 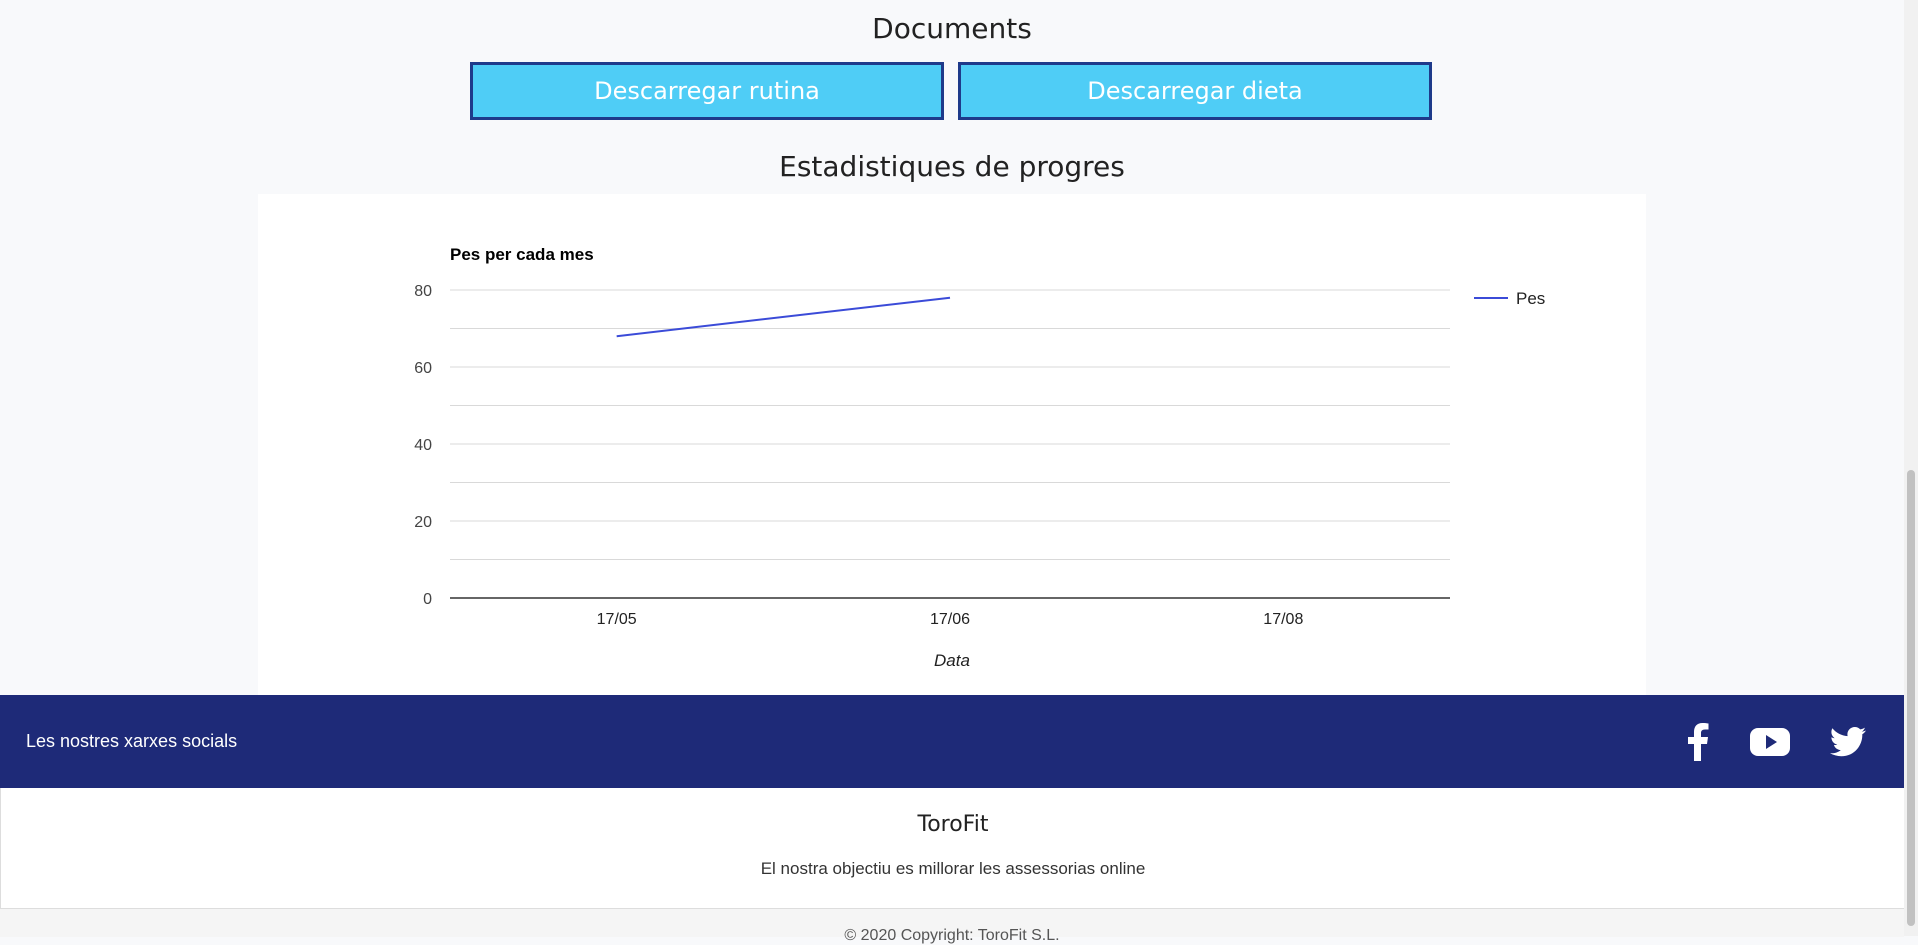 I want to click on brand-name: ToroFit, so click(x=953, y=824).